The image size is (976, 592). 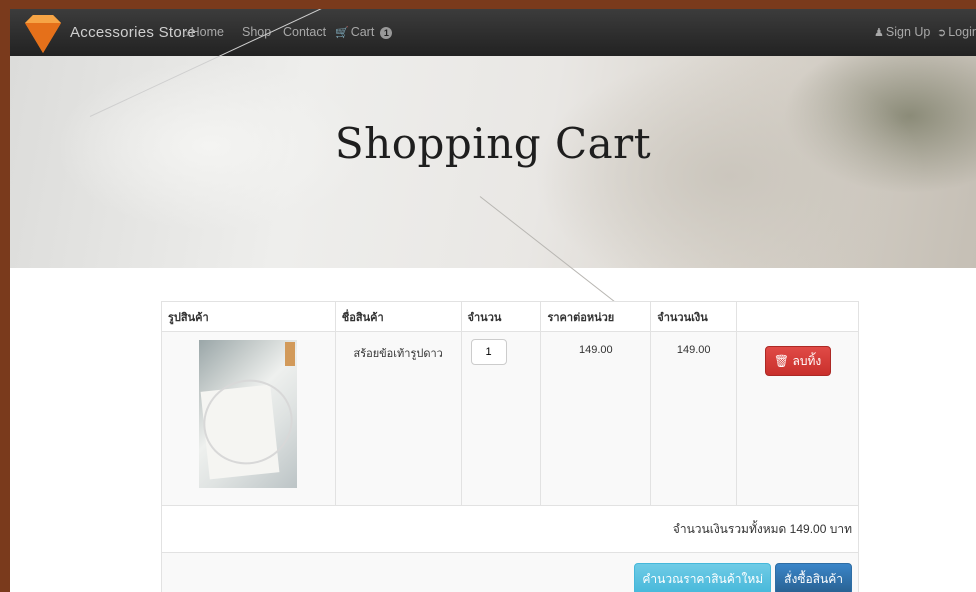 What do you see at coordinates (694, 418) in the screenshot?
I see `line-amount: 149.00` at bounding box center [694, 418].